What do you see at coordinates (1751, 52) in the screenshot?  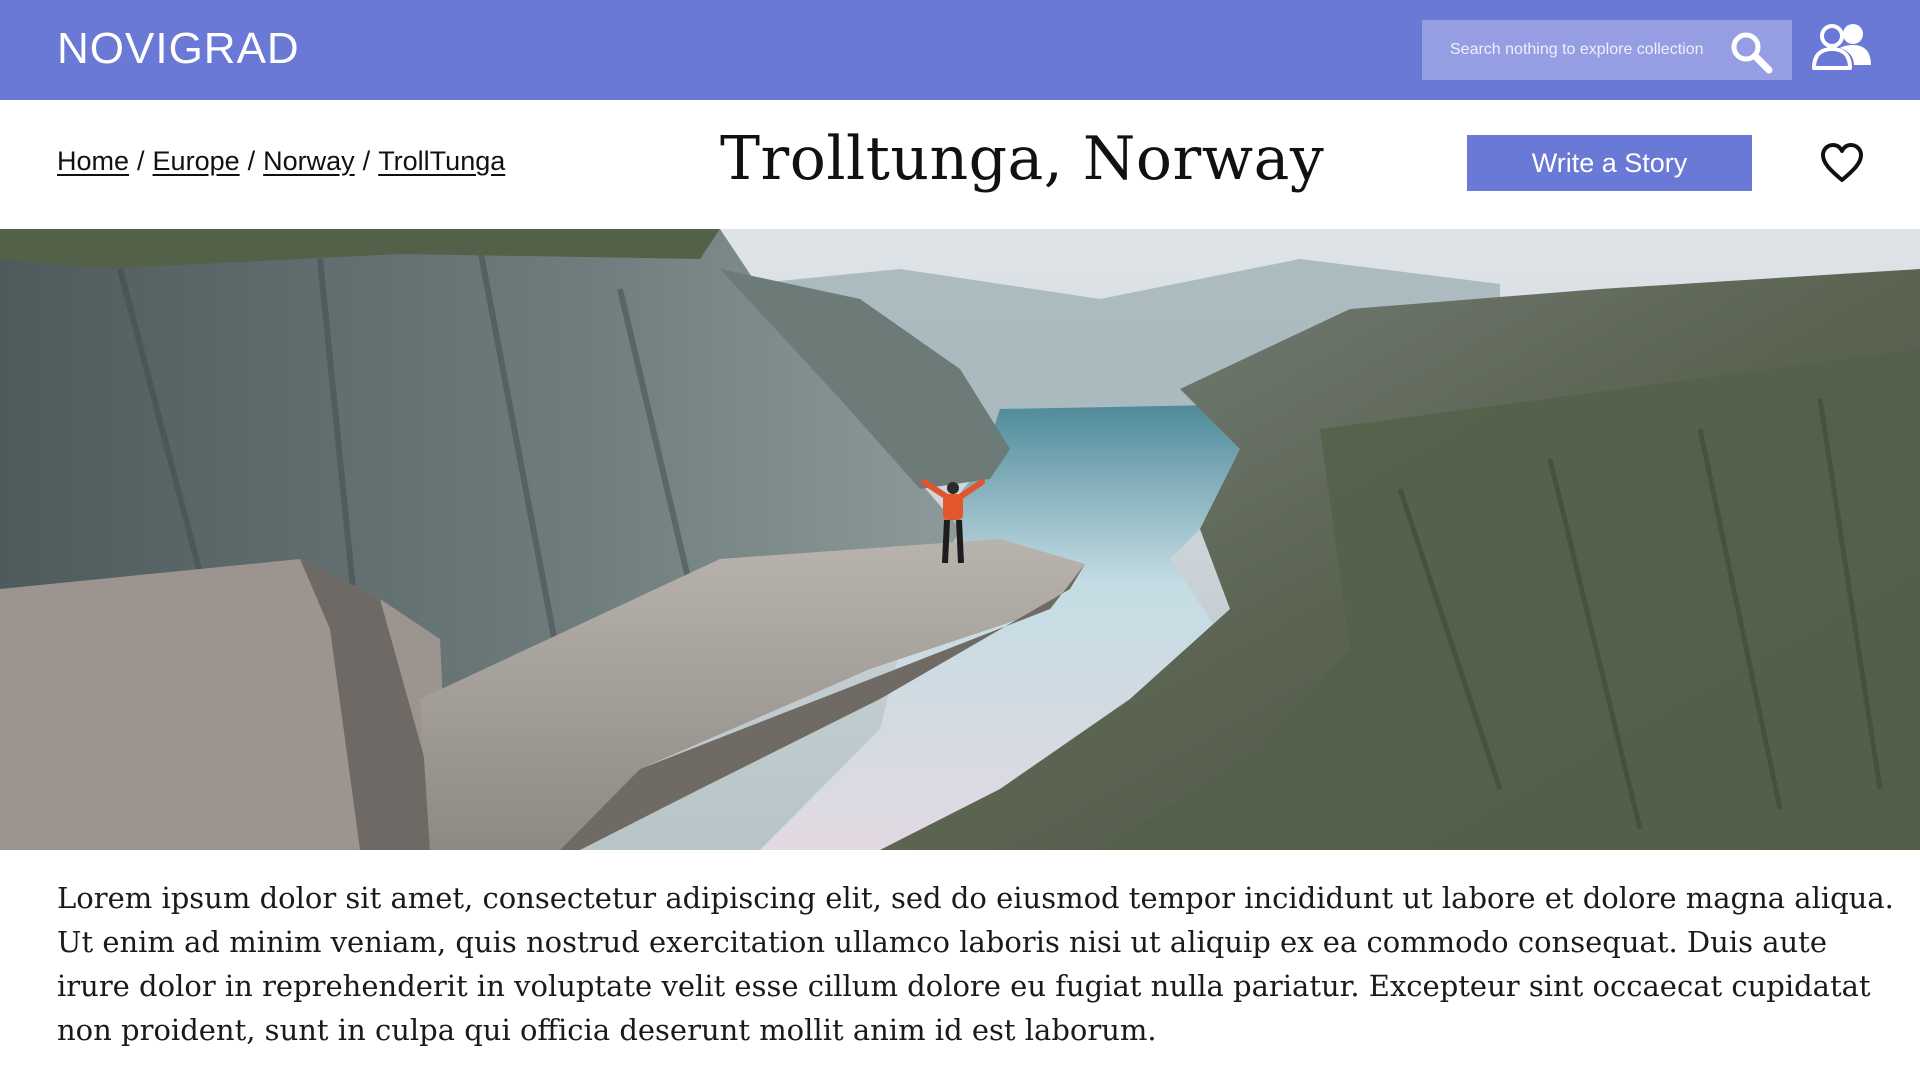 I see `search-icon` at bounding box center [1751, 52].